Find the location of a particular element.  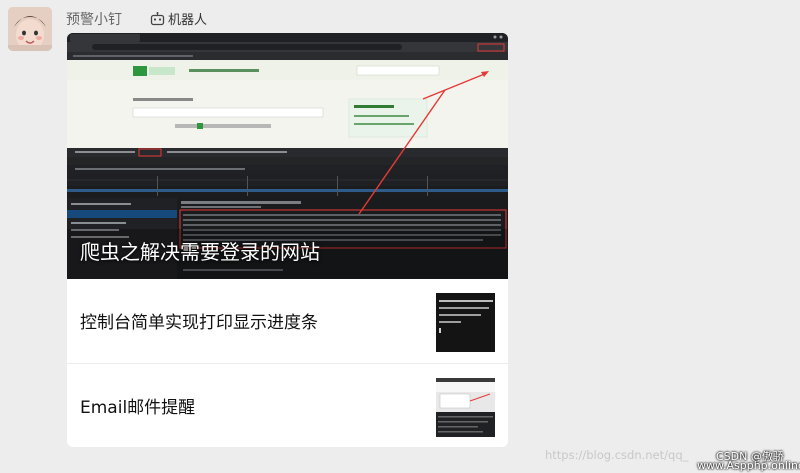

terminal-thumbnail-image is located at coordinates (466, 316).